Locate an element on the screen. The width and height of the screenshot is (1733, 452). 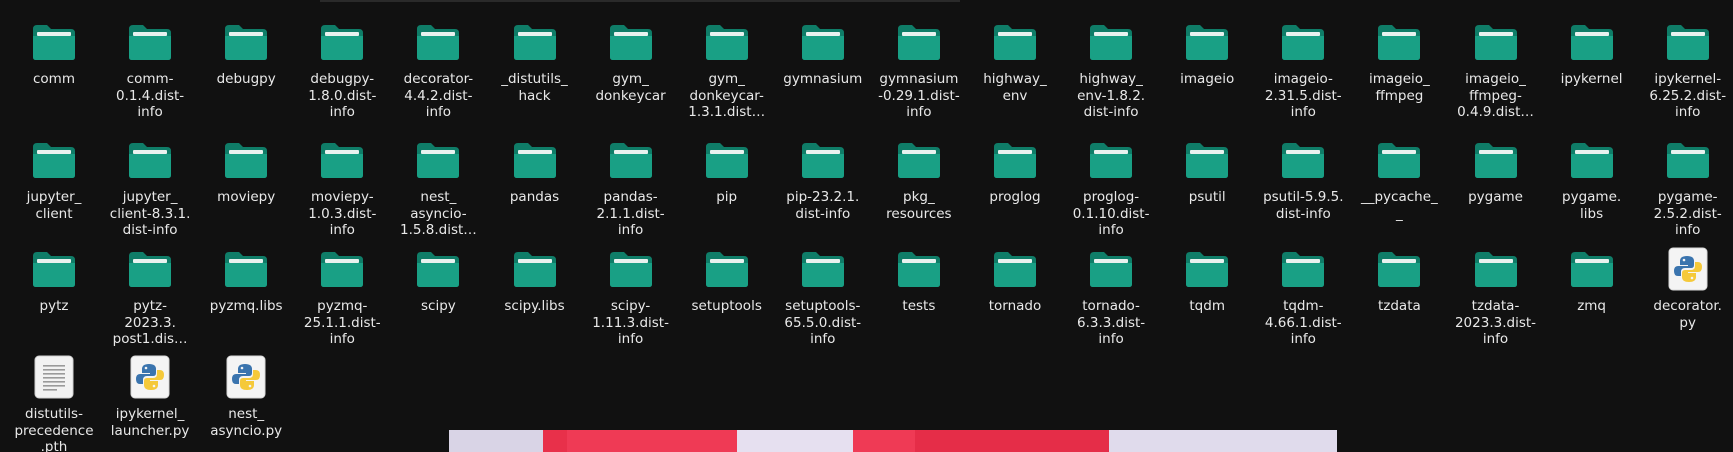
folder-item: scipy- 1.11.3.dist- info is located at coordinates (631, 296).